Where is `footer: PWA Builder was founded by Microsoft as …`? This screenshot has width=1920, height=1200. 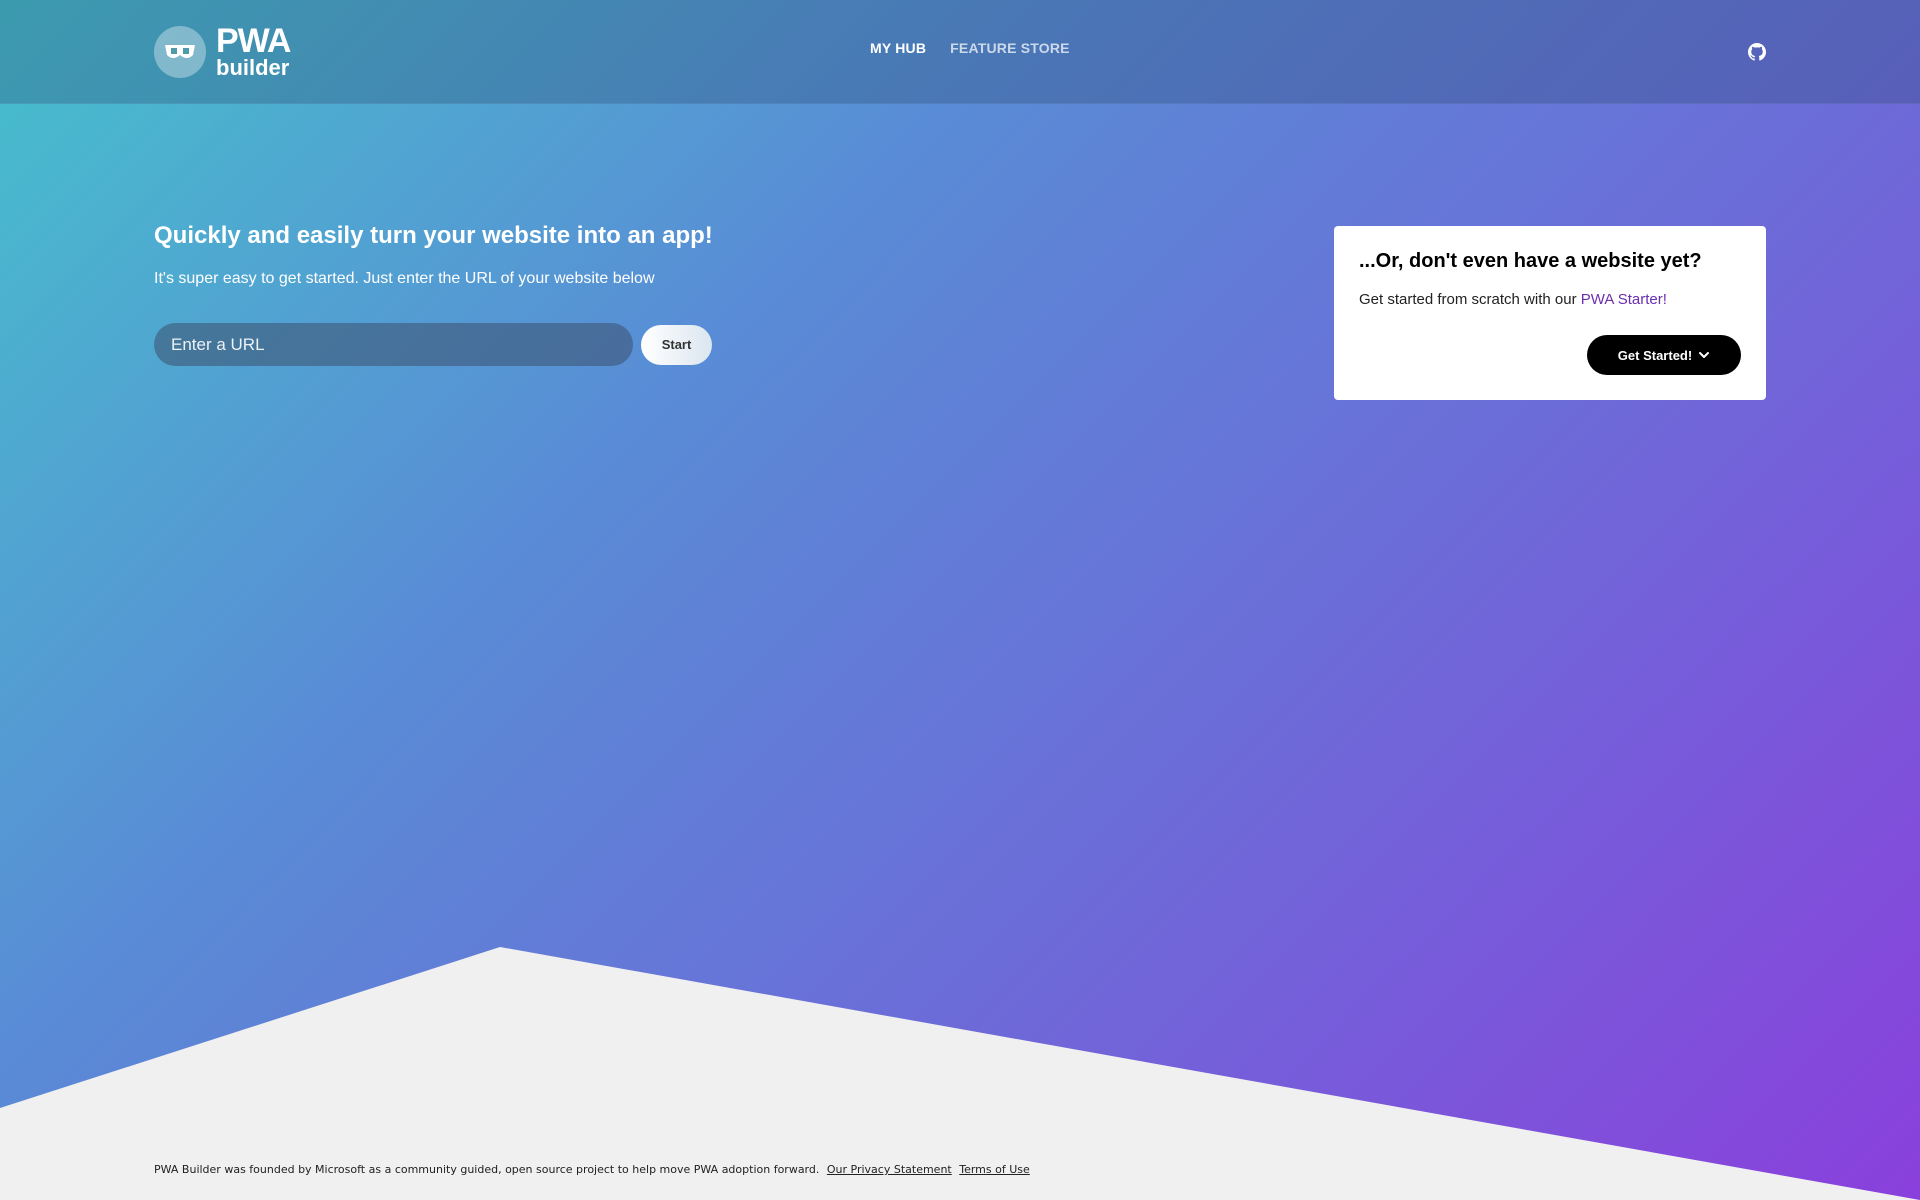
footer: PWA Builder was founded by Microsoft as … is located at coordinates (592, 1169).